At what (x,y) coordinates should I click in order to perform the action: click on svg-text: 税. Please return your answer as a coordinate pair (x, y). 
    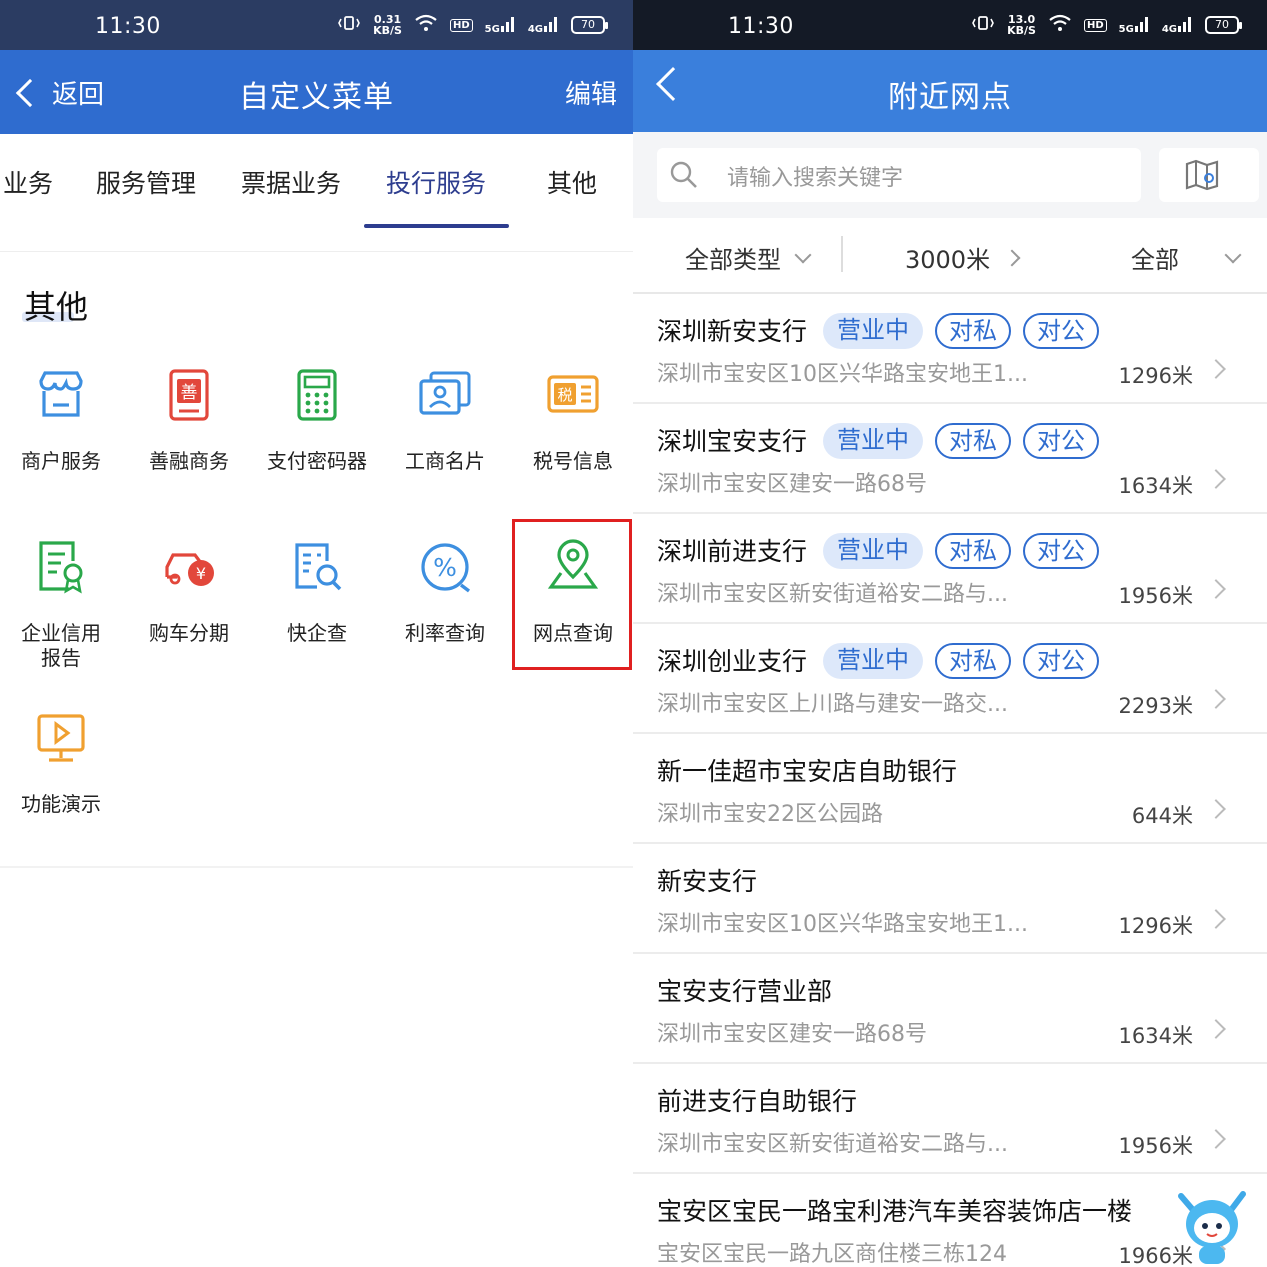
    Looking at the image, I should click on (564, 395).